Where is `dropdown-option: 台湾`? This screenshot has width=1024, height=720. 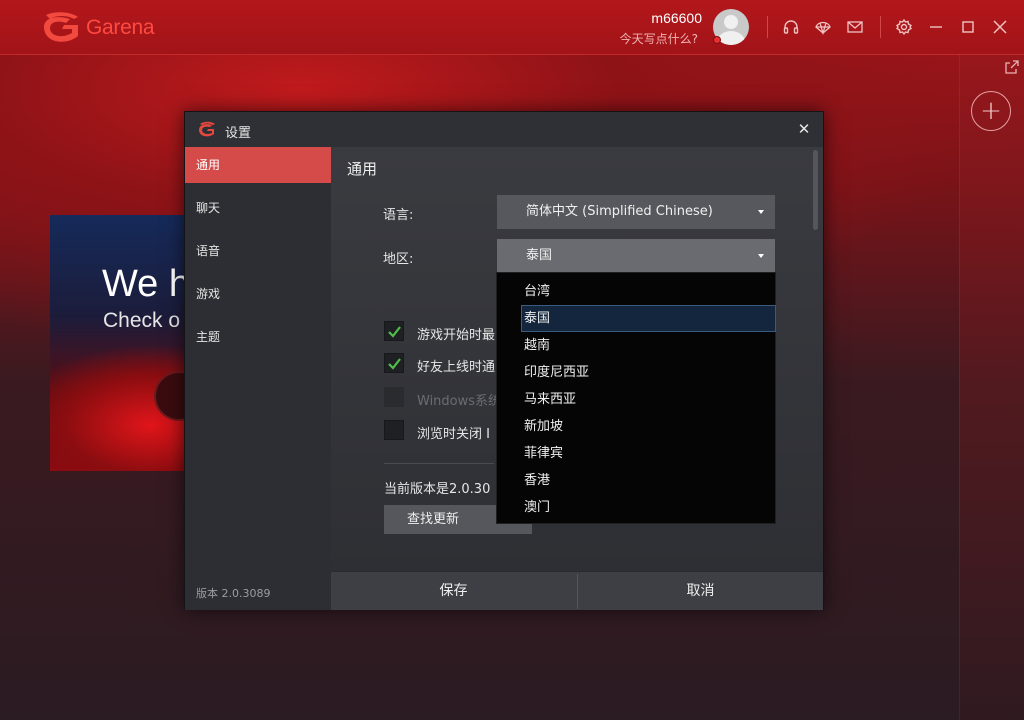 dropdown-option: 台湾 is located at coordinates (636, 291).